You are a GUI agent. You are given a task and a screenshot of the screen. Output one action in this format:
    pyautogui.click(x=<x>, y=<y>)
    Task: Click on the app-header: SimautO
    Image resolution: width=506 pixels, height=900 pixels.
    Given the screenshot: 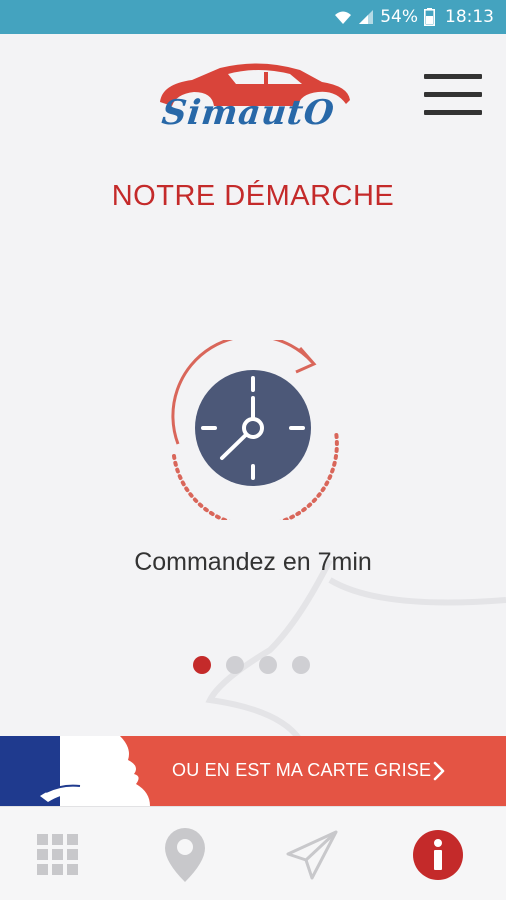 What is the action you would take?
    pyautogui.click(x=253, y=94)
    